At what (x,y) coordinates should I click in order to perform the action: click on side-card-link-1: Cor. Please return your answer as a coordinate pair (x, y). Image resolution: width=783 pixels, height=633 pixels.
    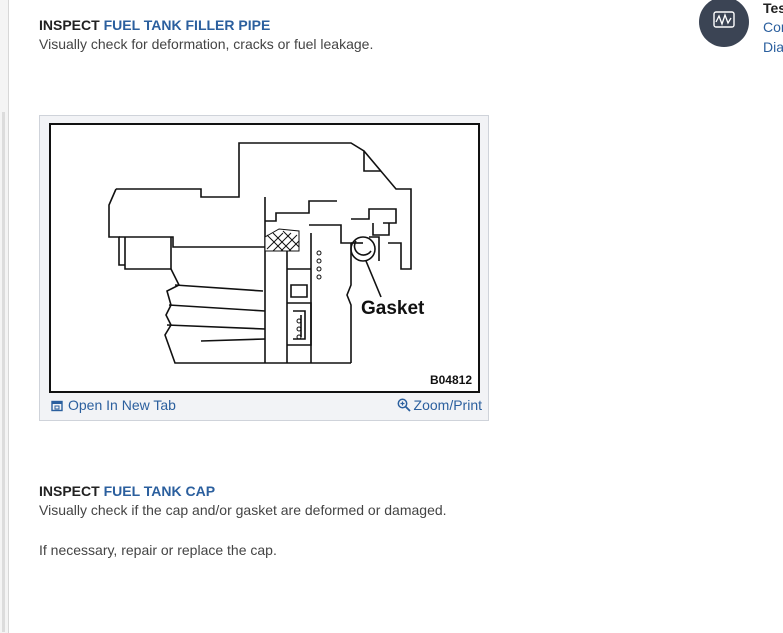
    Looking at the image, I should click on (773, 27).